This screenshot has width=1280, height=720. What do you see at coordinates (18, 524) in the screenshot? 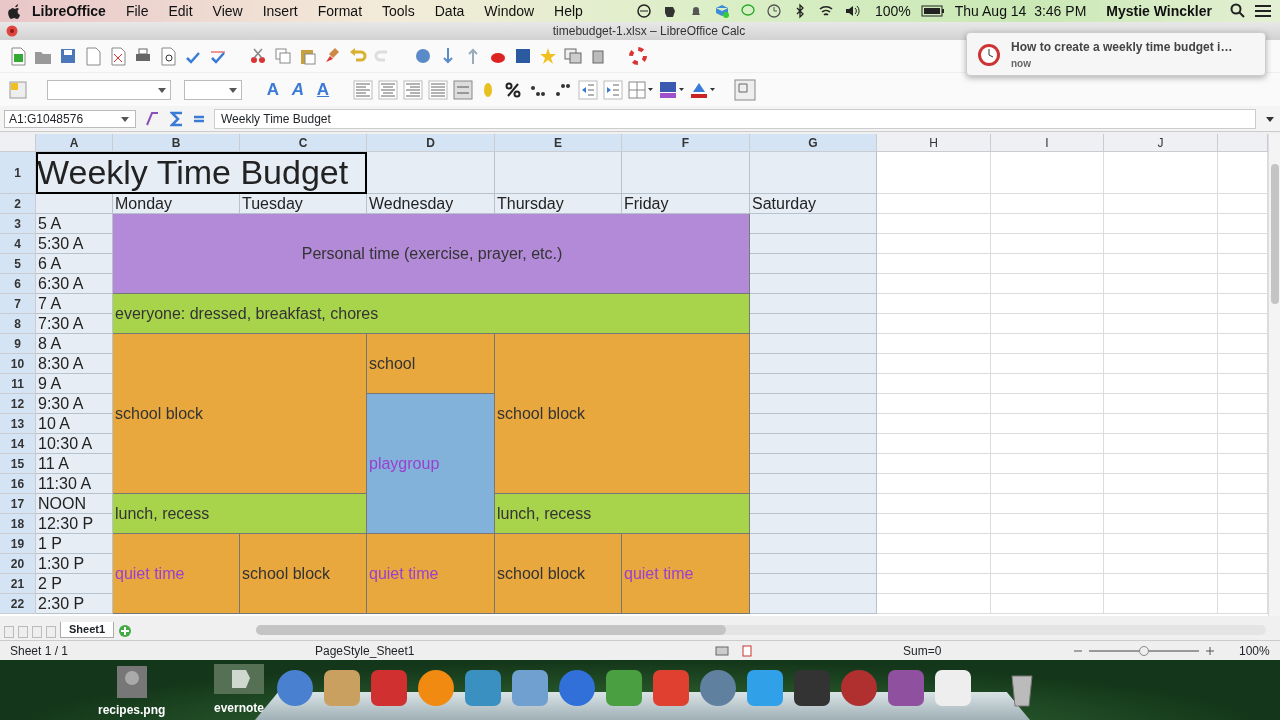
I see `row-header: 18` at bounding box center [18, 524].